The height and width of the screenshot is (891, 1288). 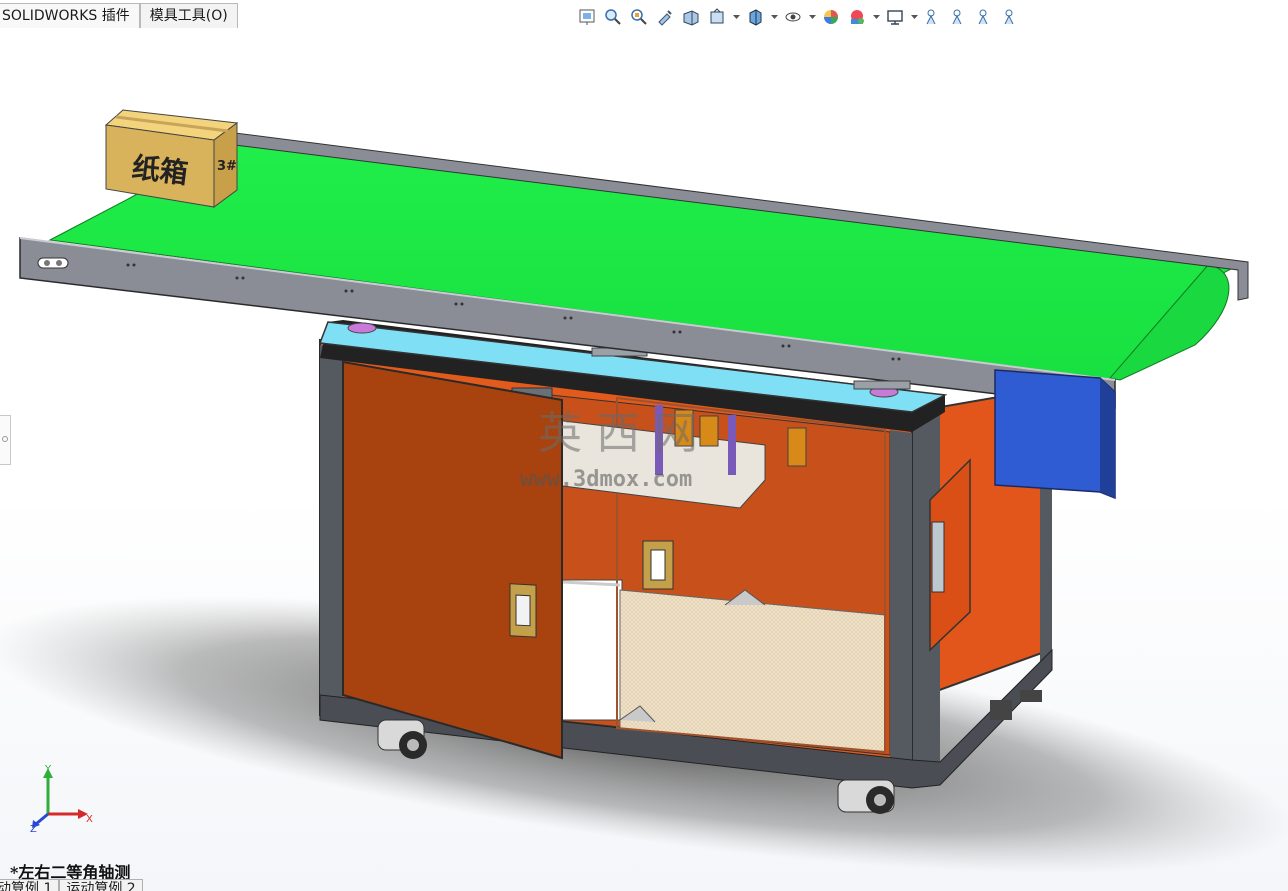 I want to click on cabinet-door, so click(x=452, y=560).